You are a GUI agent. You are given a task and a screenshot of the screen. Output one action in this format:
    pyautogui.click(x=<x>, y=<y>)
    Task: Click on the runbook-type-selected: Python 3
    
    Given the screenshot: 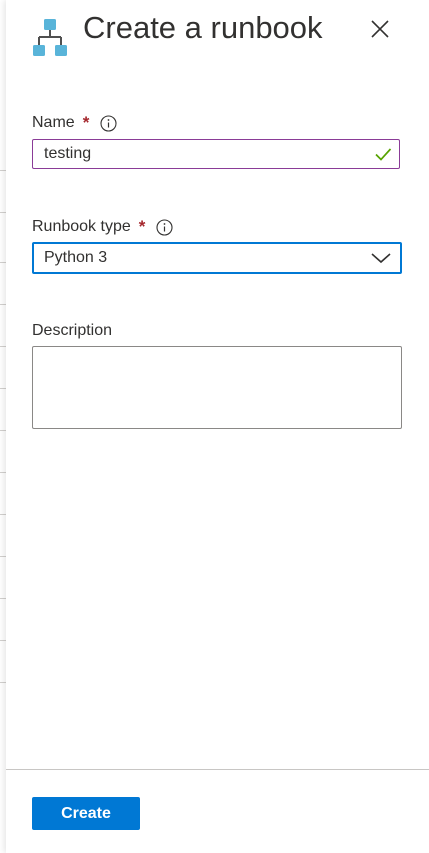 What is the action you would take?
    pyautogui.click(x=76, y=257)
    